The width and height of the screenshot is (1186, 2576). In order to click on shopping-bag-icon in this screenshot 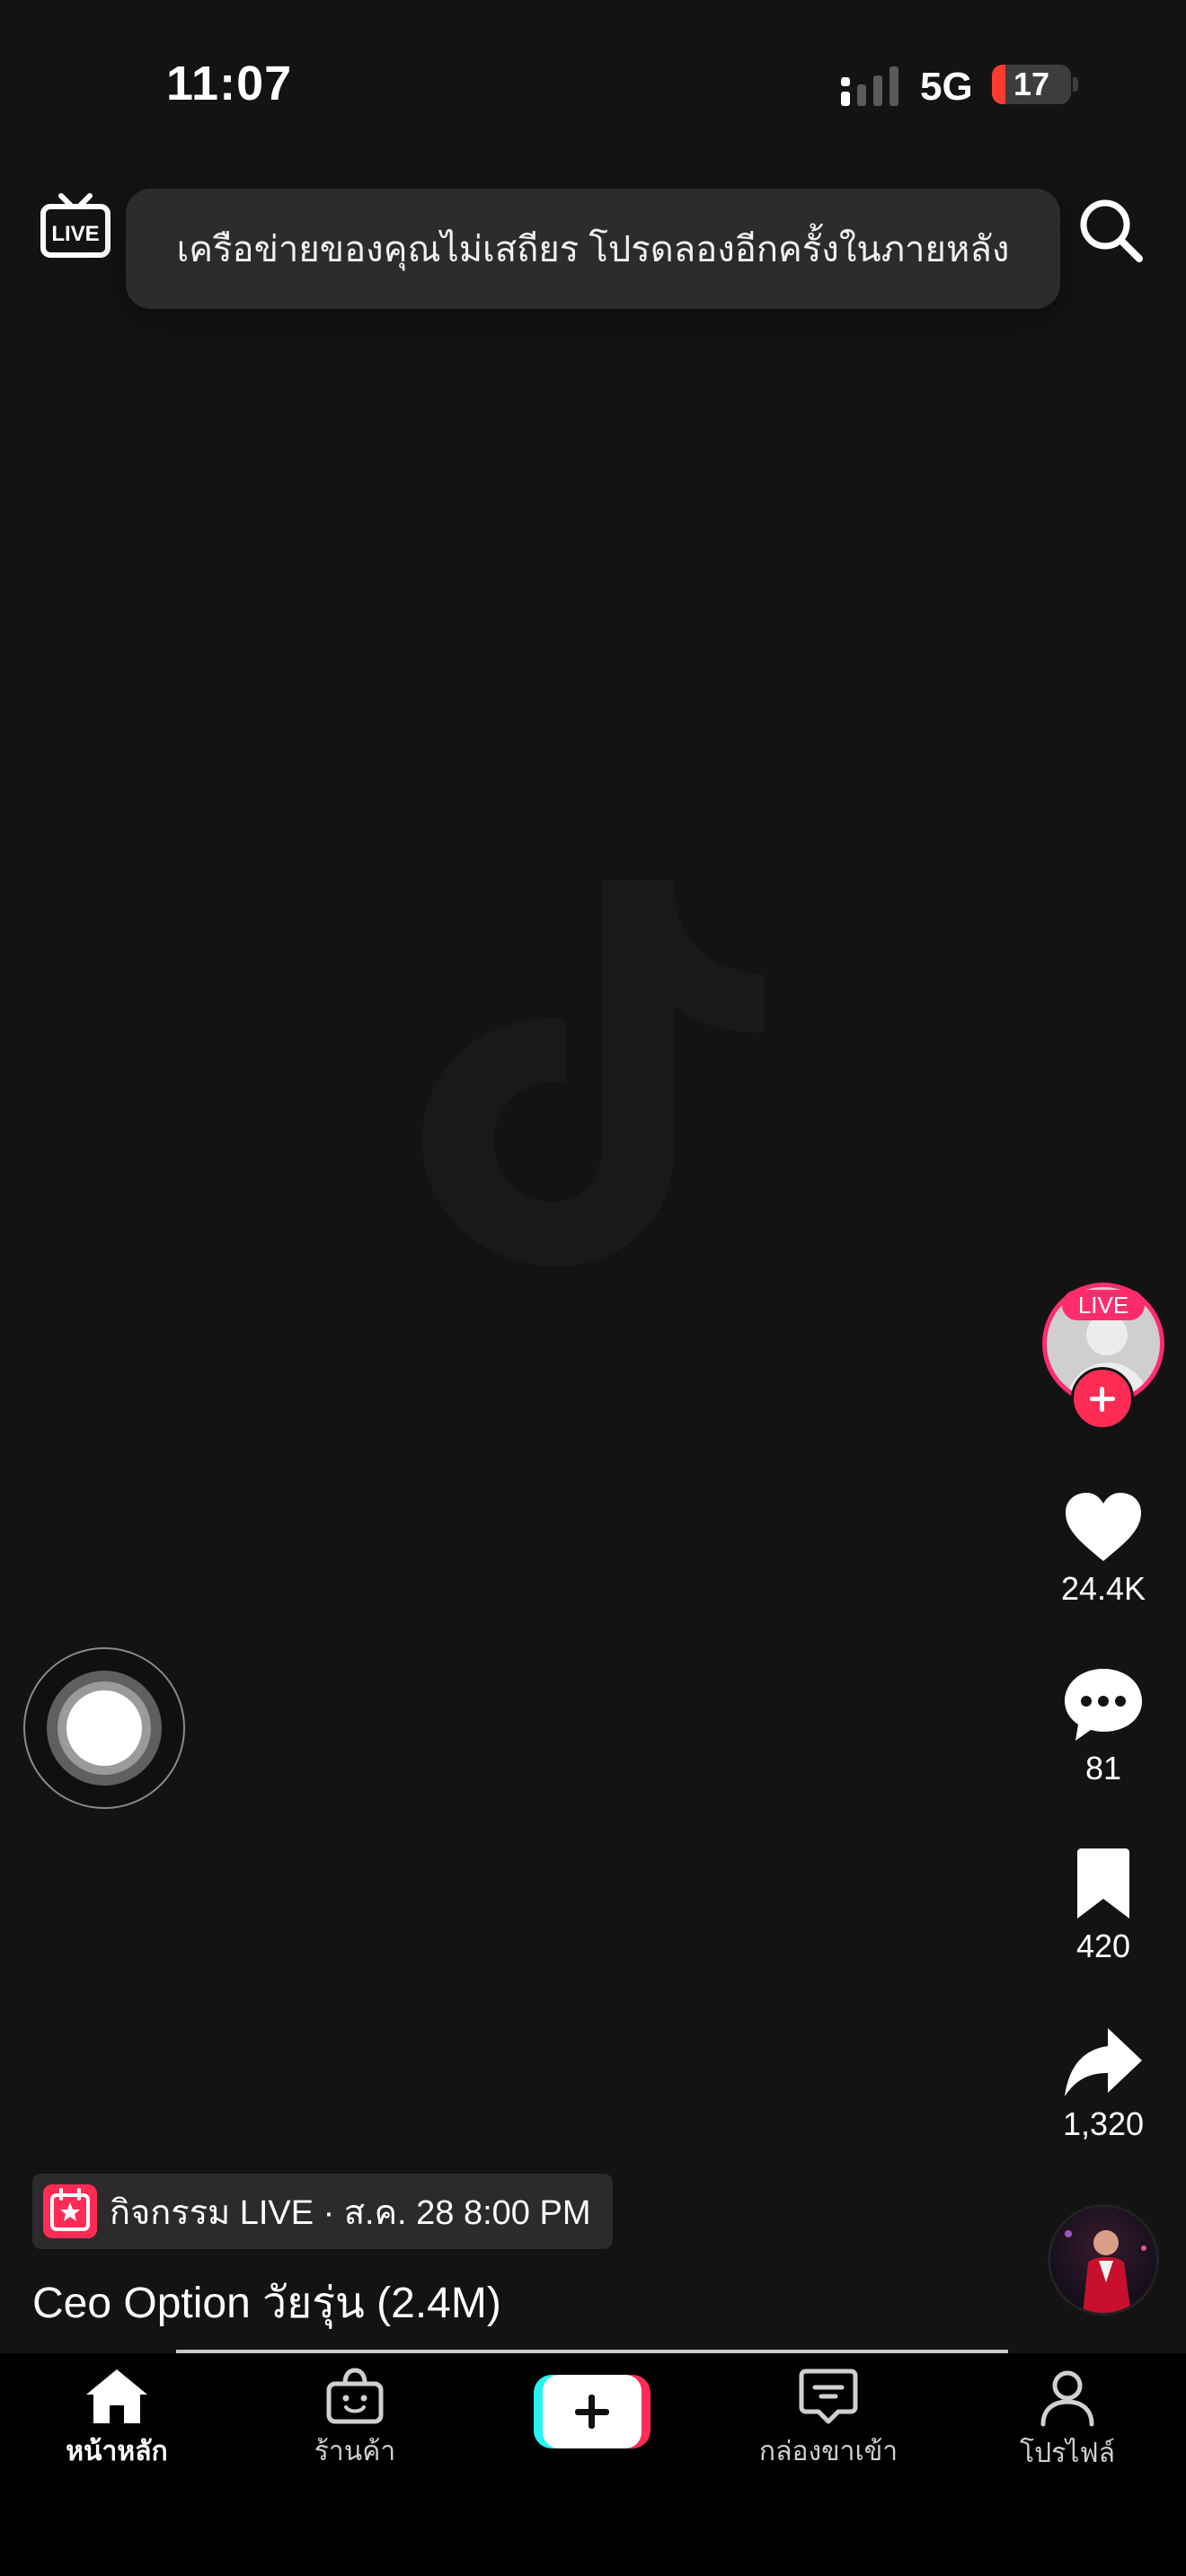, I will do `click(355, 2396)`.